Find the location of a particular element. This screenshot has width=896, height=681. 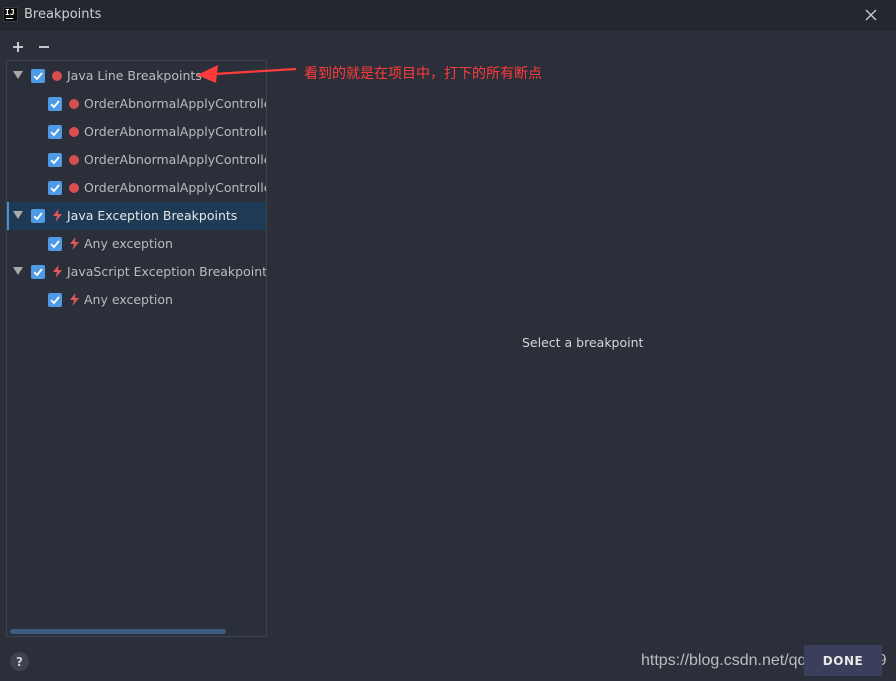

window-title: Breakpoints is located at coordinates (63, 14).